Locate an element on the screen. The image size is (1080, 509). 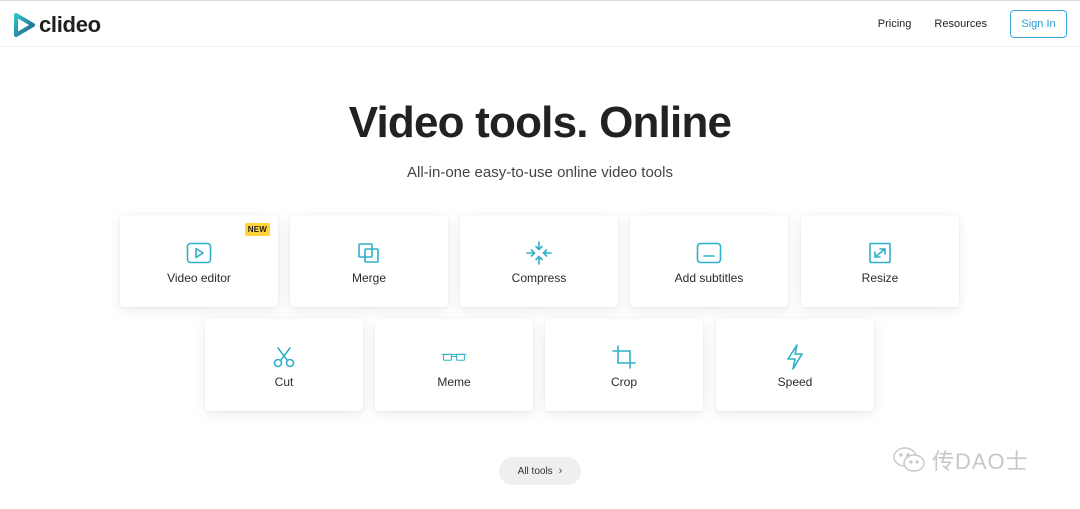
crop-icon is located at coordinates (624, 357).